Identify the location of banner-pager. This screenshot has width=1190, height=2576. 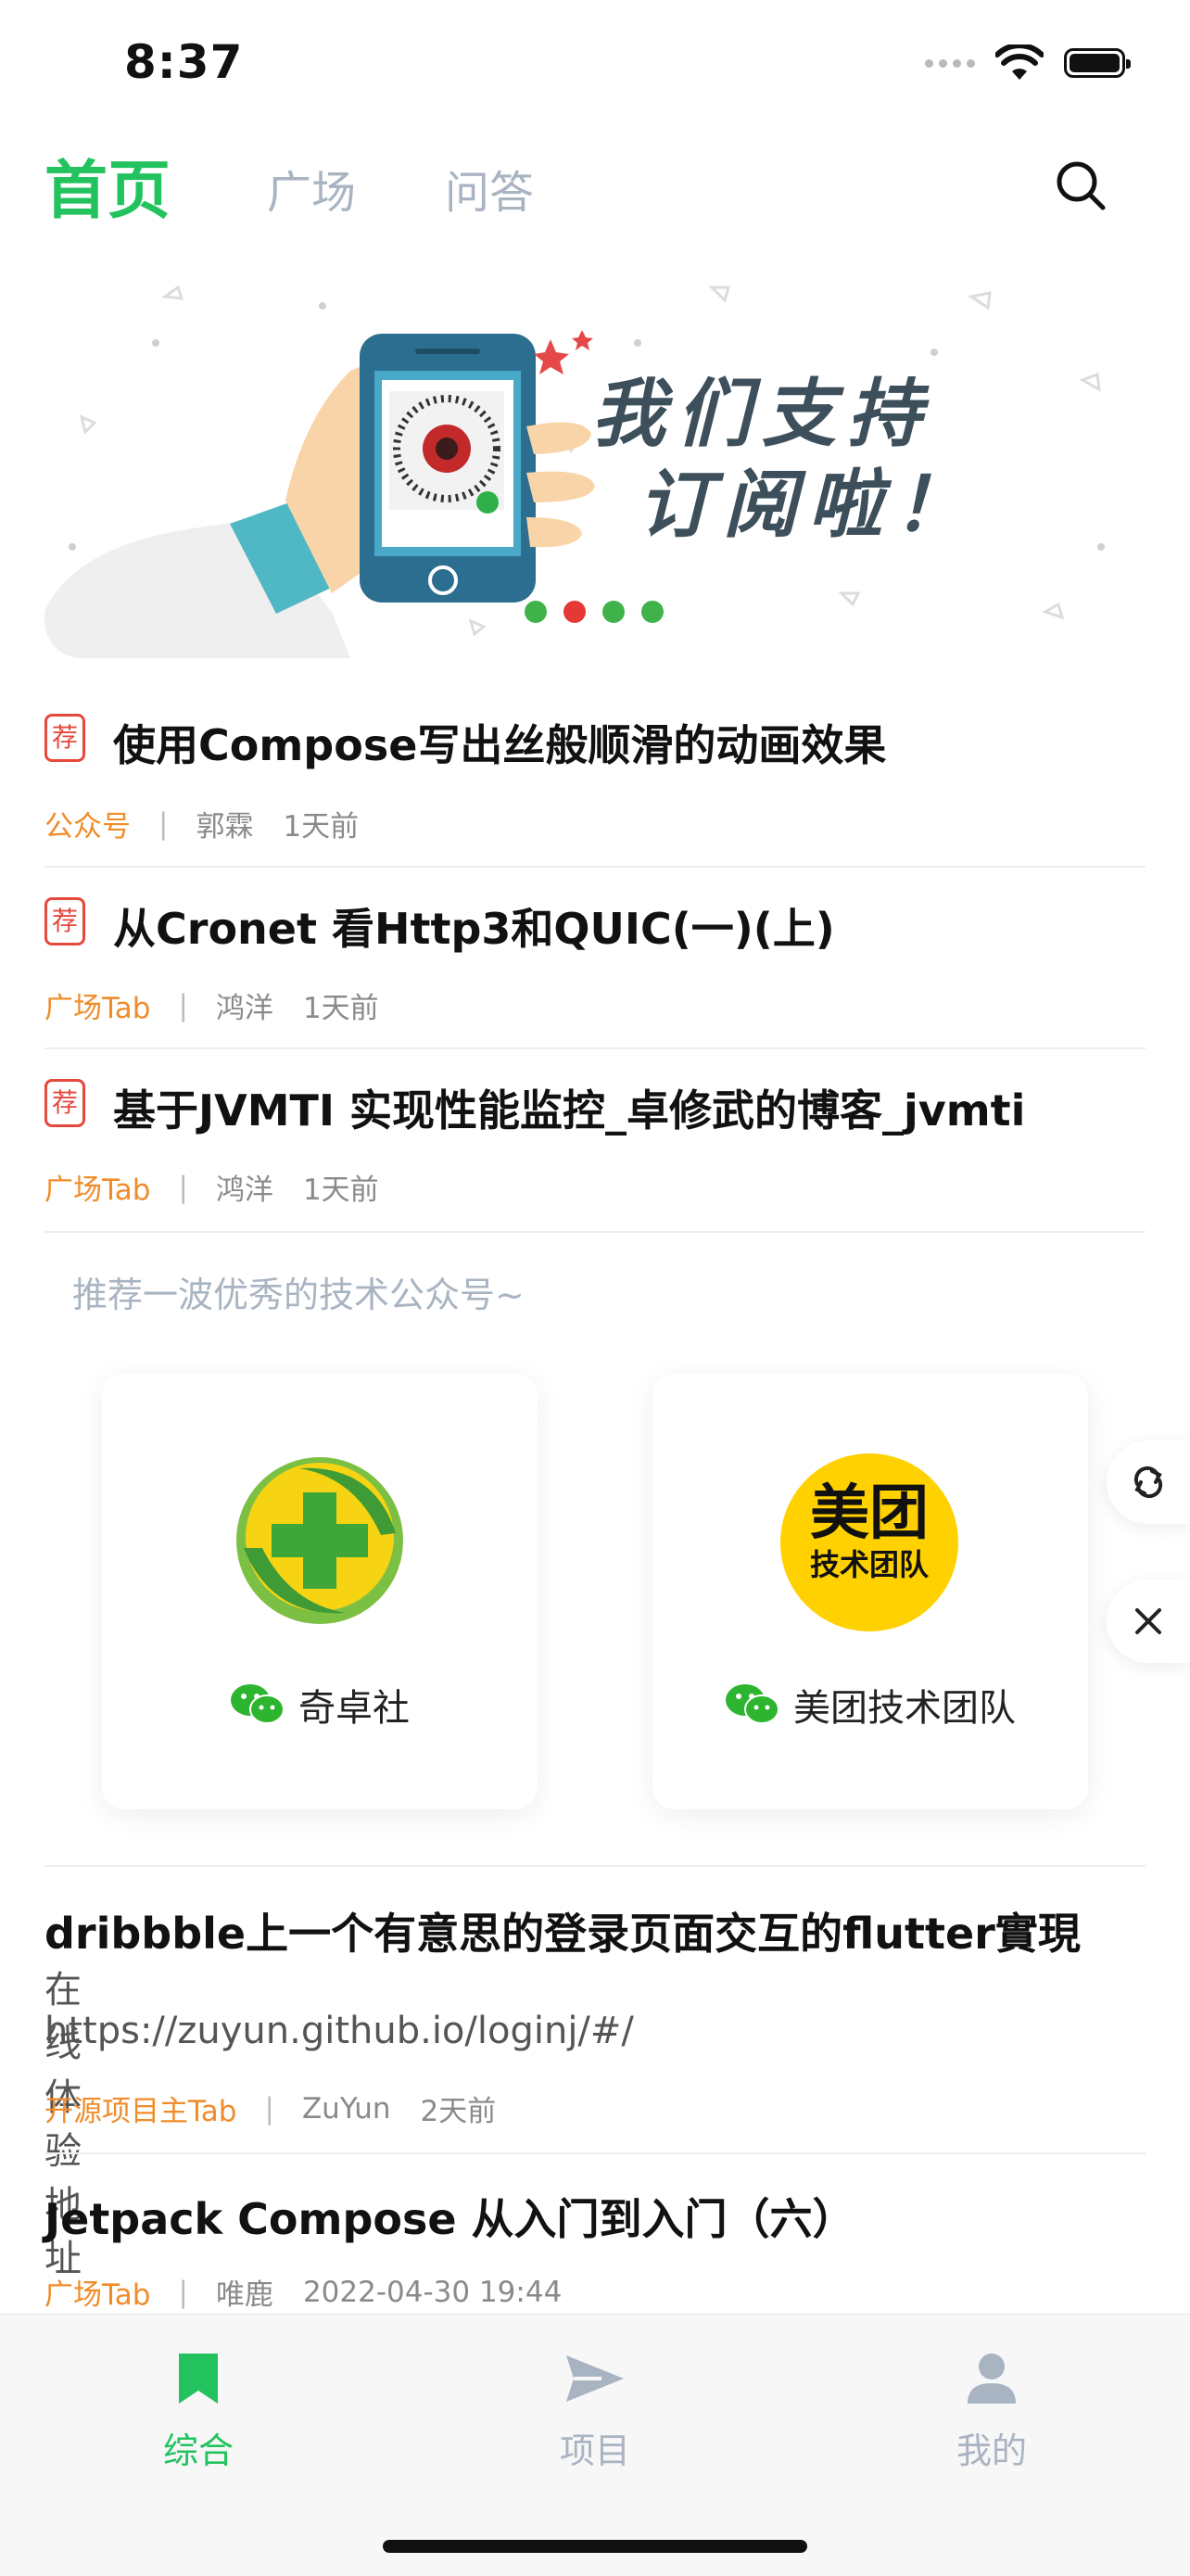
(594, 612).